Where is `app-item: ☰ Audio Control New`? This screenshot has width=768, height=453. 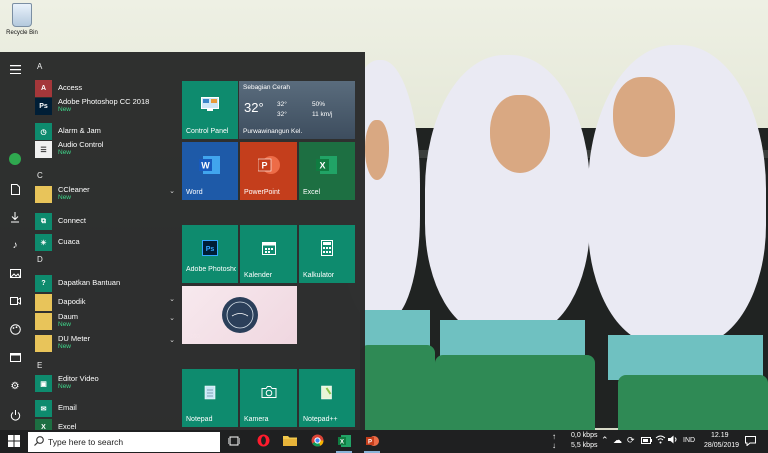
app-item: ☰ Audio Control New is located at coordinates (105, 149).